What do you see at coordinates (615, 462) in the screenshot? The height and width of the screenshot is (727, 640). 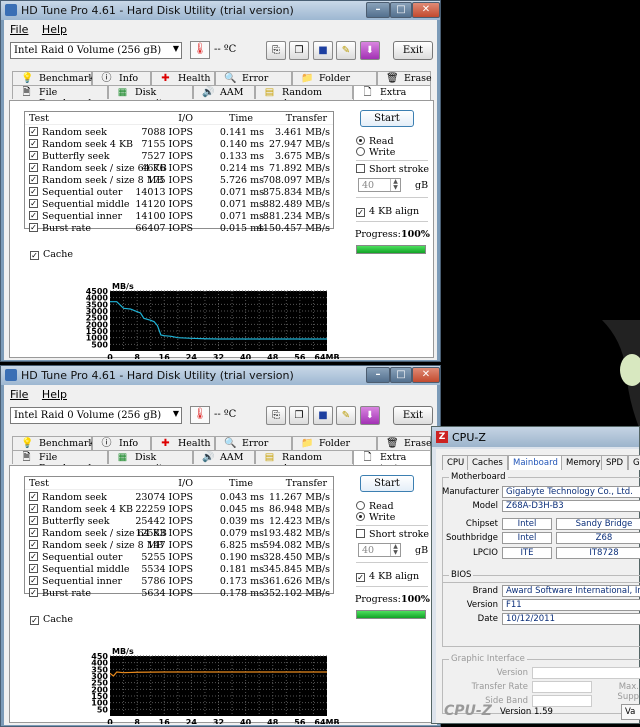 I see `tab-spd: SPD` at bounding box center [615, 462].